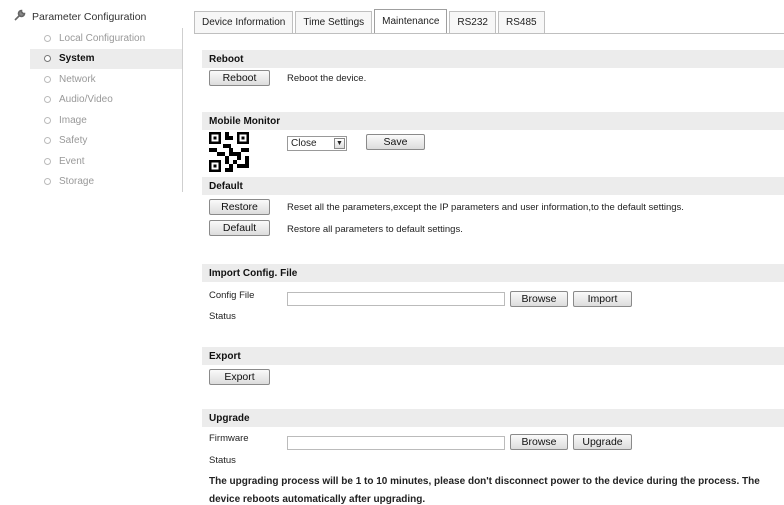 This screenshot has height=505, width=784. What do you see at coordinates (539, 442) in the screenshot?
I see `upgrade-browse-button: Browse` at bounding box center [539, 442].